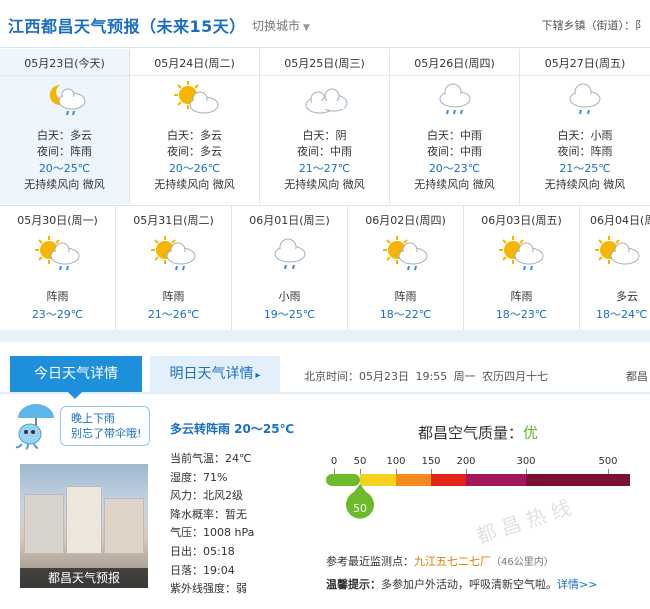  What do you see at coordinates (405, 314) in the screenshot?
I see `temperature-range: 18～22℃` at bounding box center [405, 314].